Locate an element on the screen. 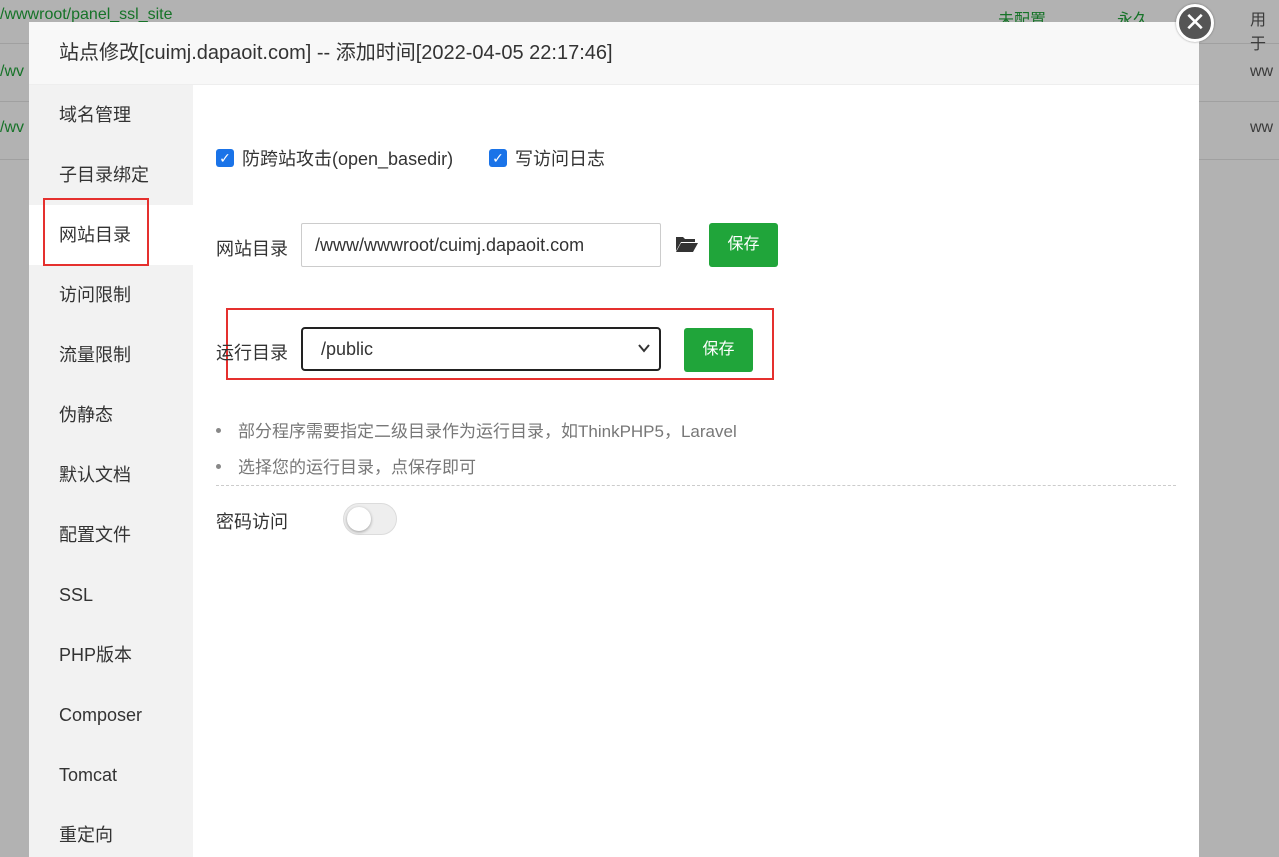 This screenshot has height=857, width=1279. sidebar-item-traffic-limit: 流量限制 is located at coordinates (111, 355).